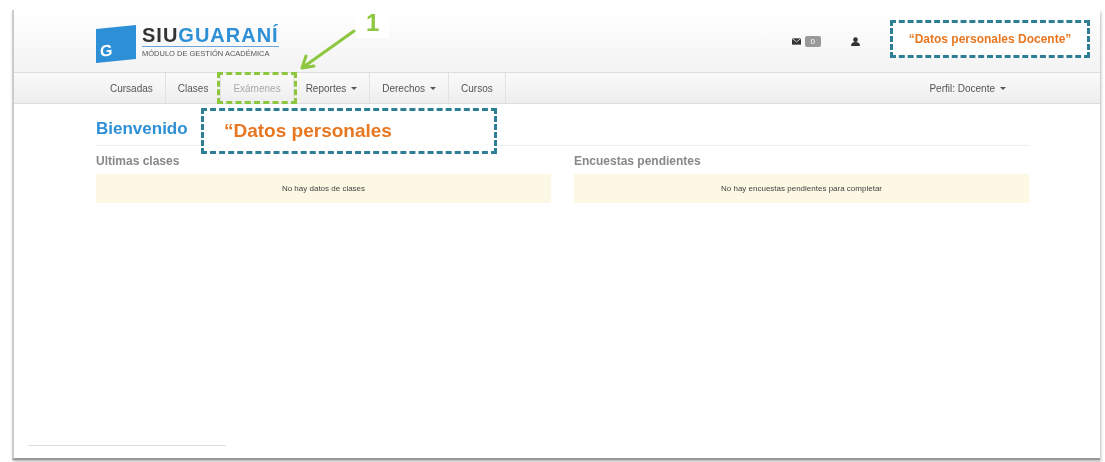 This screenshot has height=462, width=1105. I want to click on nav-item: Cursos, so click(477, 88).